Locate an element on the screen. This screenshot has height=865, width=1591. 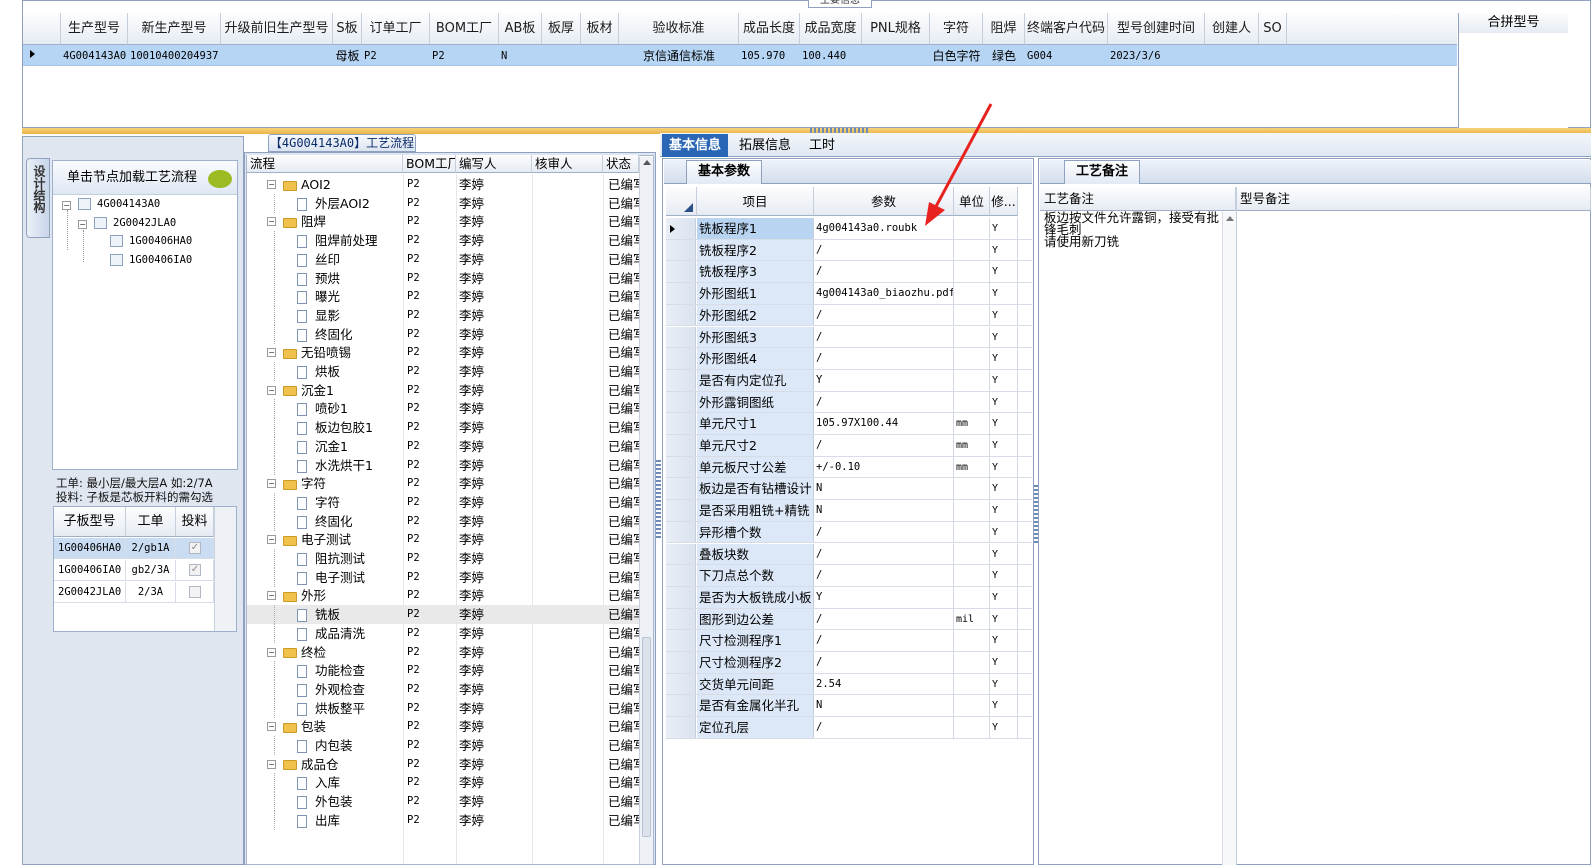
process-group-row: − 外形 P2 李婷 已编写 is located at coordinates (443, 595).